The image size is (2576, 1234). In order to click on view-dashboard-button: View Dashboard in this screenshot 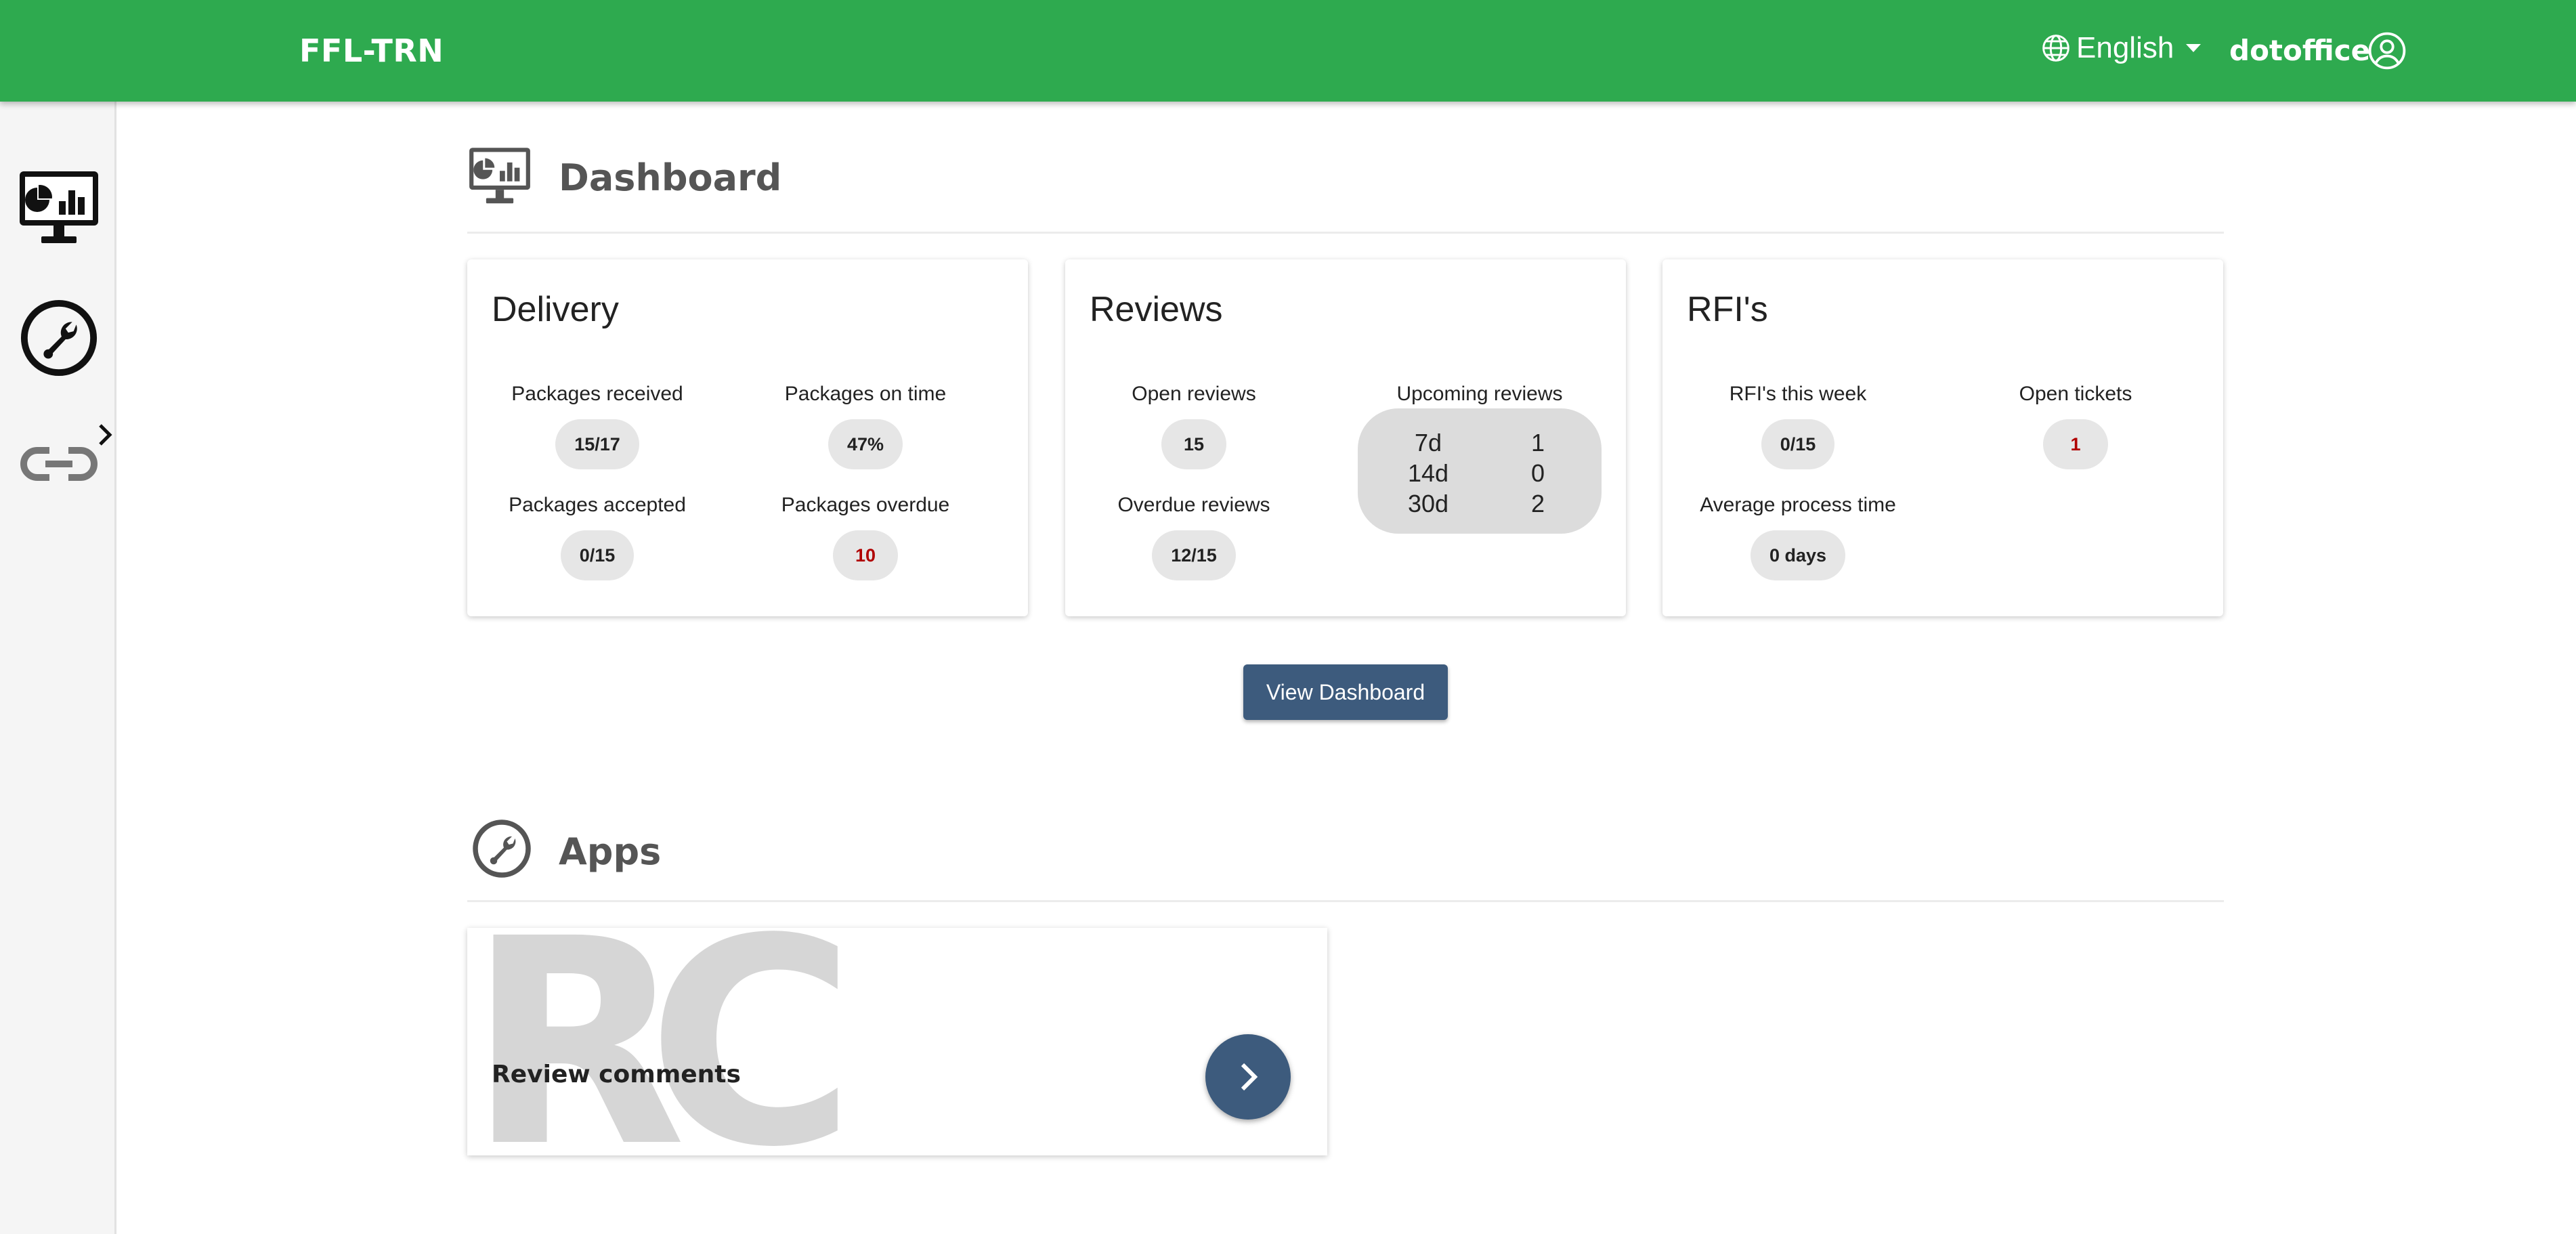, I will do `click(1345, 692)`.